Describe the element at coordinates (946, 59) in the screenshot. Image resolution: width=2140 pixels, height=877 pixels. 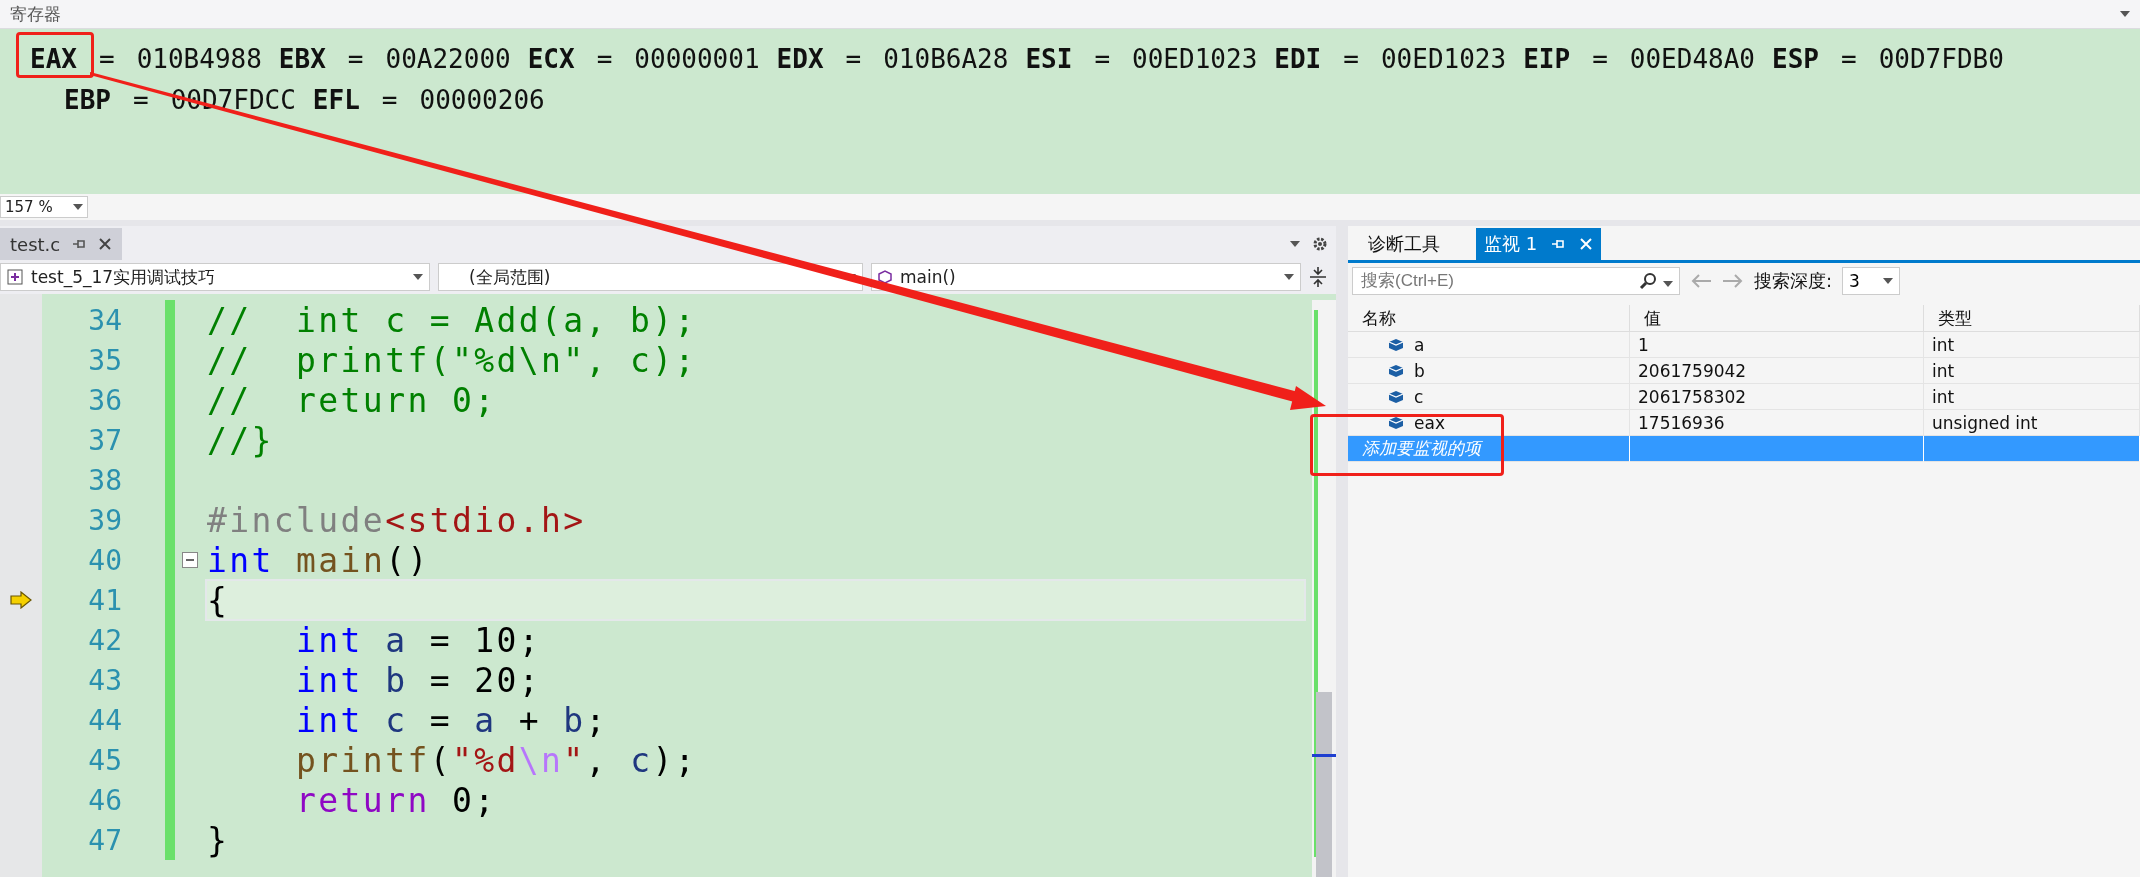
I see `register-value: 010B6A28` at that location.